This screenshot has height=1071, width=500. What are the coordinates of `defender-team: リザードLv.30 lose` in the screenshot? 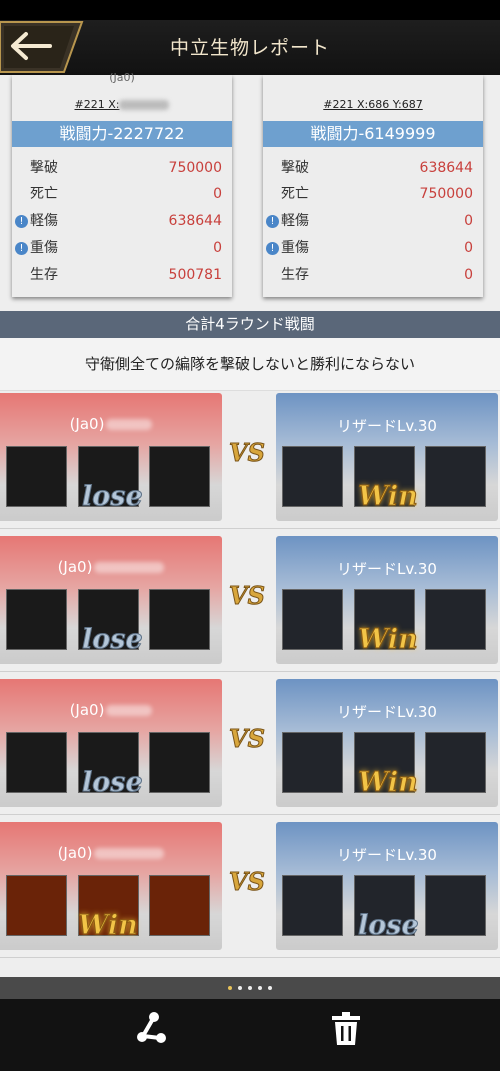 It's located at (387, 886).